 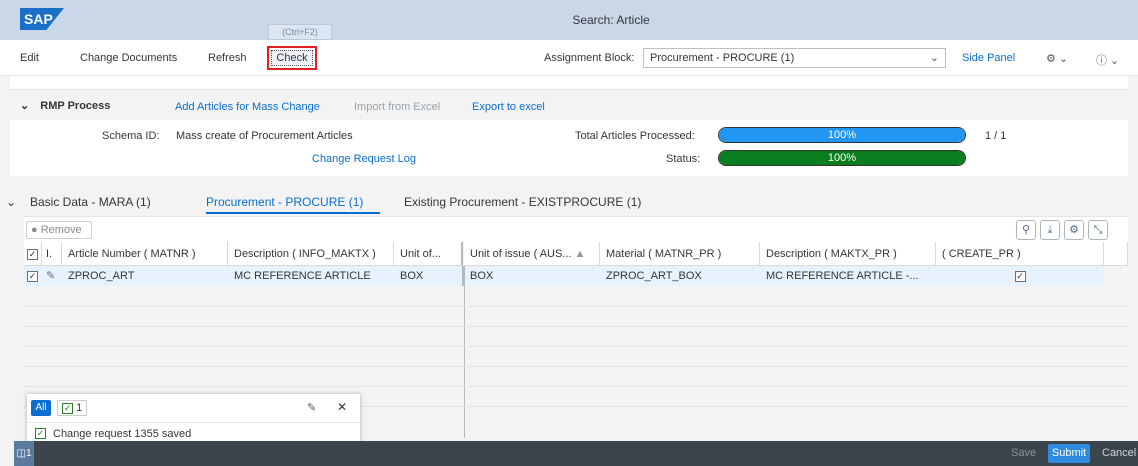 I want to click on remove-icon: ●, so click(x=34, y=230).